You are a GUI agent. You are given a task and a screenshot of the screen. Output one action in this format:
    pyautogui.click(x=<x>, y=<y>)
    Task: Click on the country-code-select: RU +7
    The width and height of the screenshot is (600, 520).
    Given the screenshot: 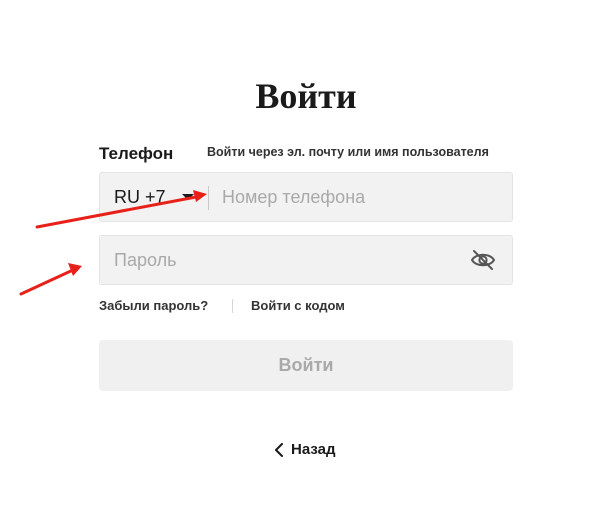 What is the action you would take?
    pyautogui.click(x=154, y=197)
    